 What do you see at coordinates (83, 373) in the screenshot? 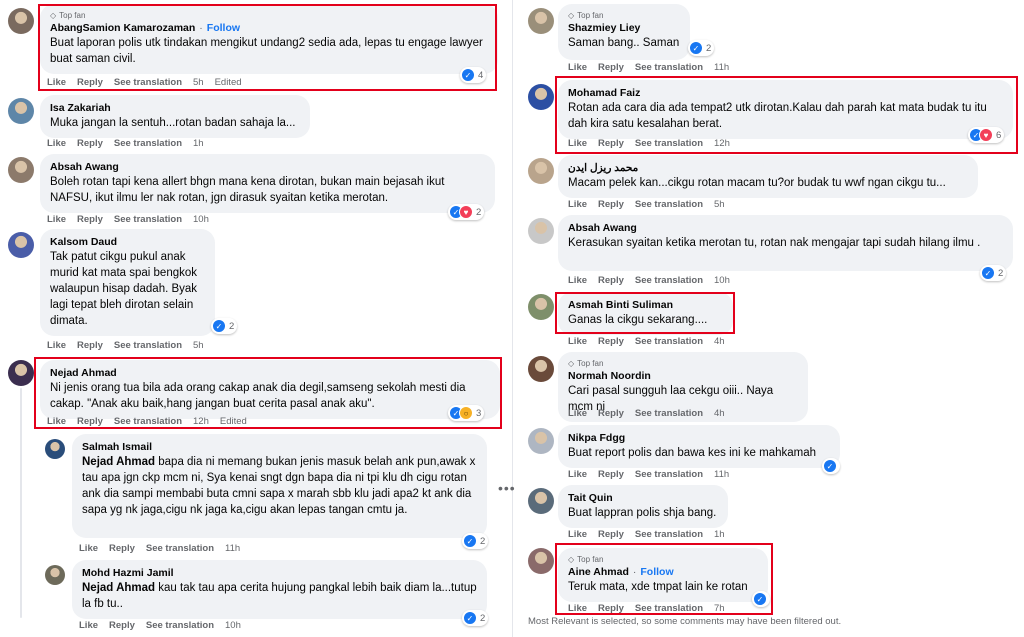
I see `commenter-name-text: Nejad Ahmad` at bounding box center [83, 373].